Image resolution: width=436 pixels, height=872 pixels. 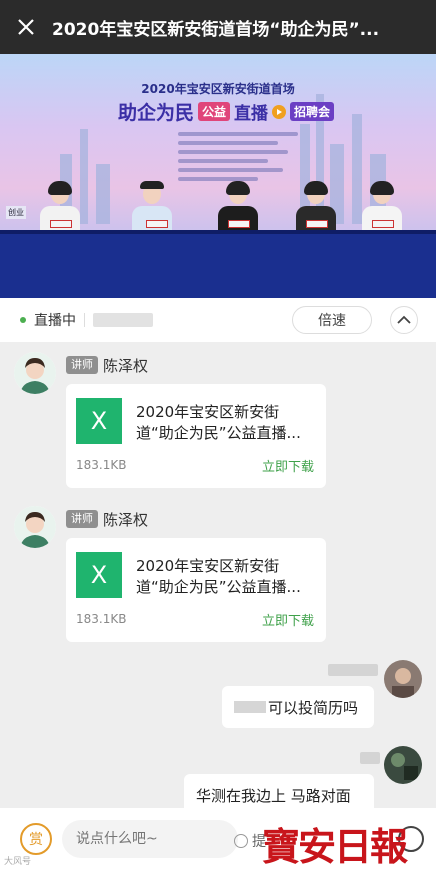 I want to click on play-icon, so click(x=279, y=111).